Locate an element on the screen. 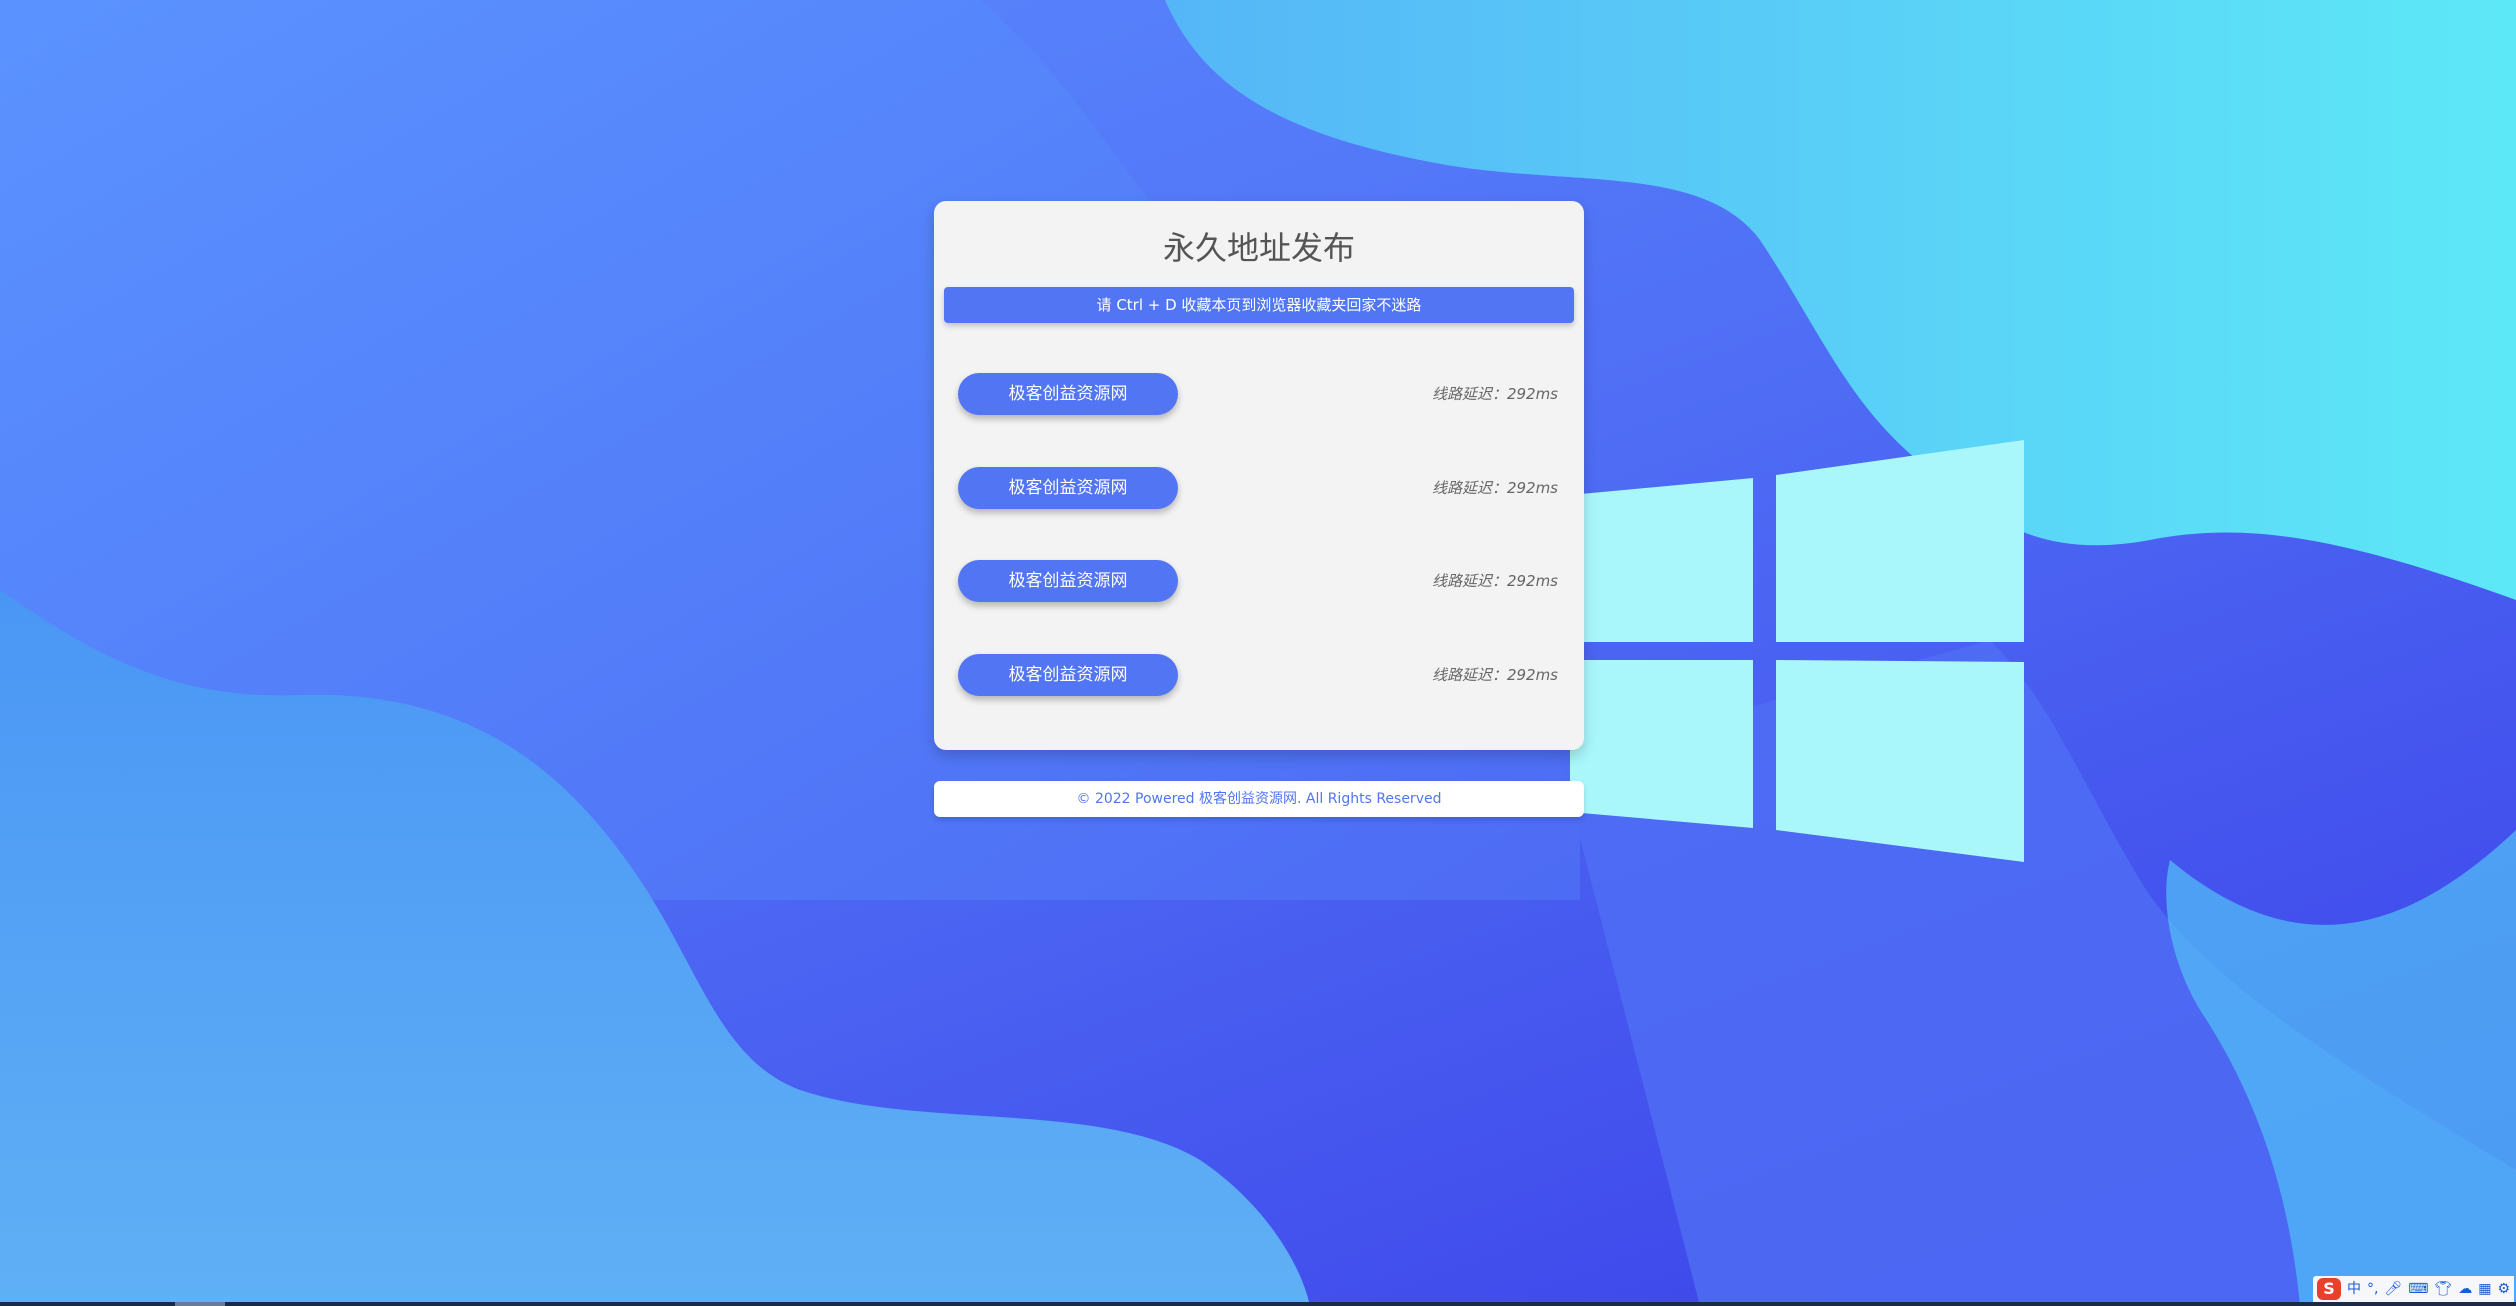  system-tray: S 中 °, 🎤︎ ⌨ 👕︎ ☁ ▦ ⚙ is located at coordinates (2413, 1289).